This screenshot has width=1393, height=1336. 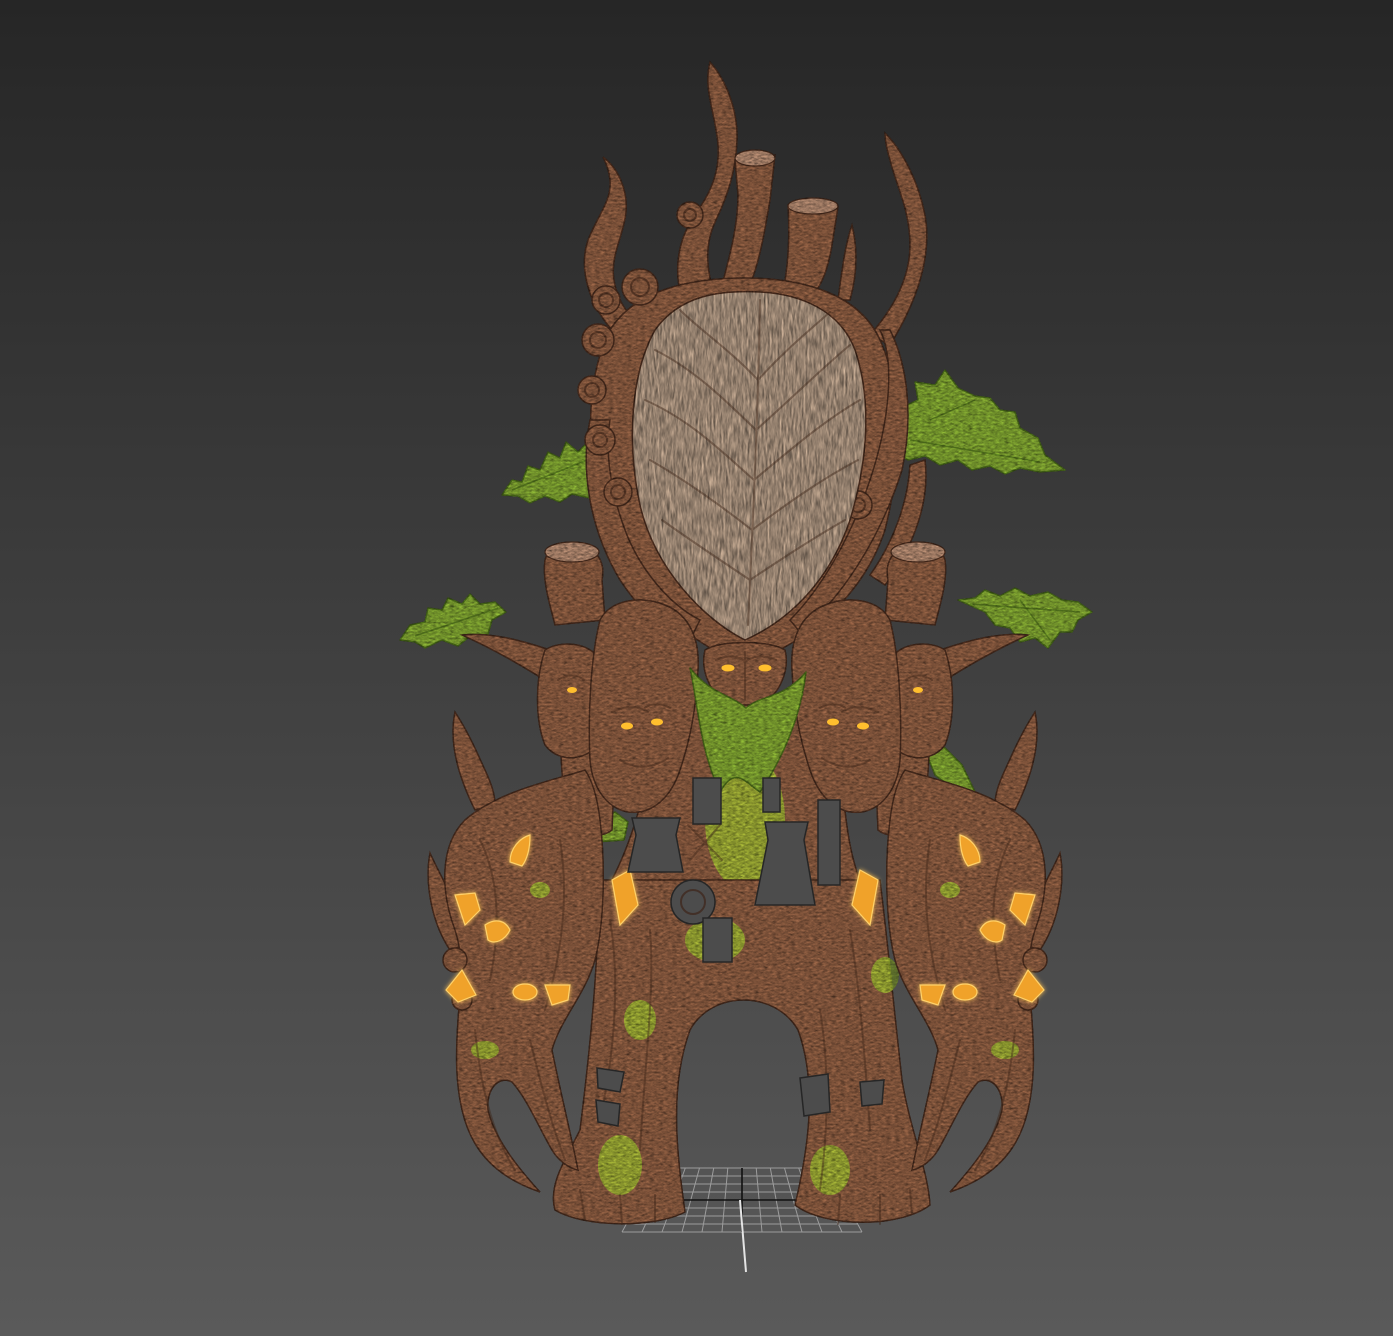 I want to click on central-face-eye-right, so click(x=765, y=668).